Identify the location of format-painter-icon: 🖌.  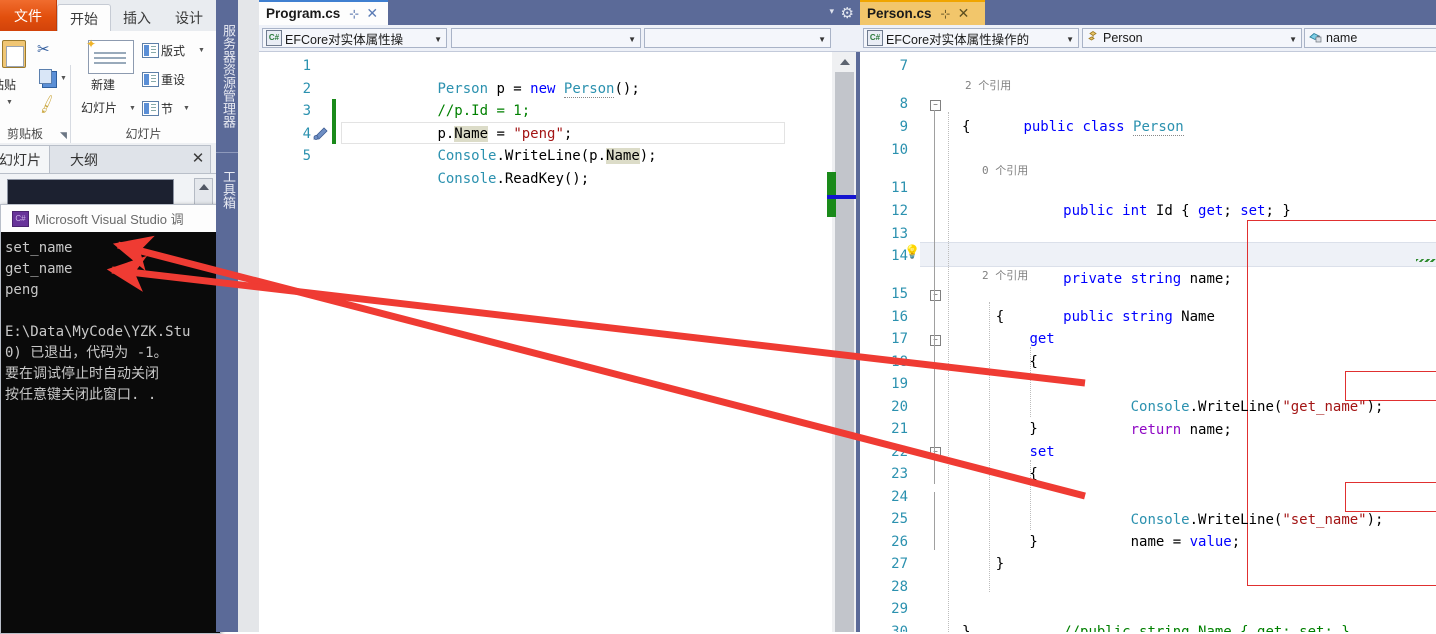
(47, 104).